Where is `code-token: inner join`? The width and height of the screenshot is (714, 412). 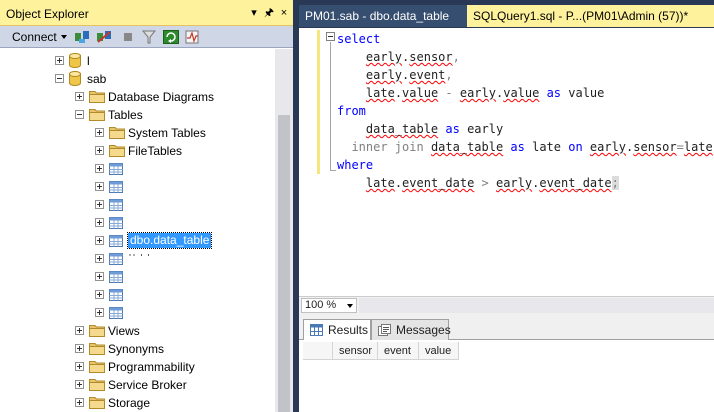
code-token: inner join is located at coordinates (387, 147).